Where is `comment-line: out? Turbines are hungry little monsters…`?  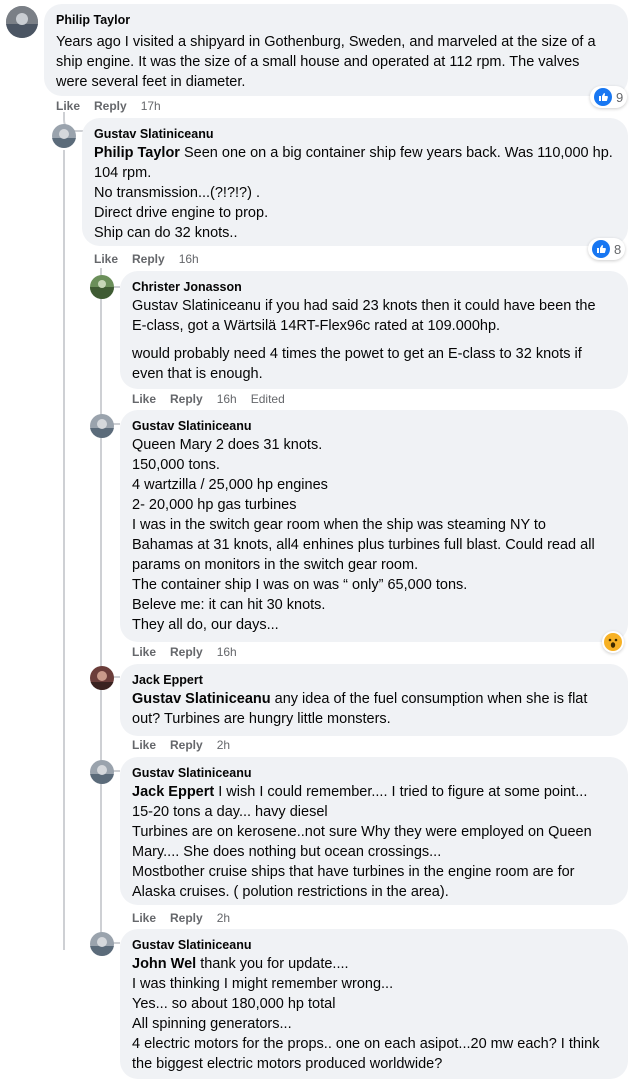
comment-line: out? Turbines are hungry little monsters… is located at coordinates (261, 719).